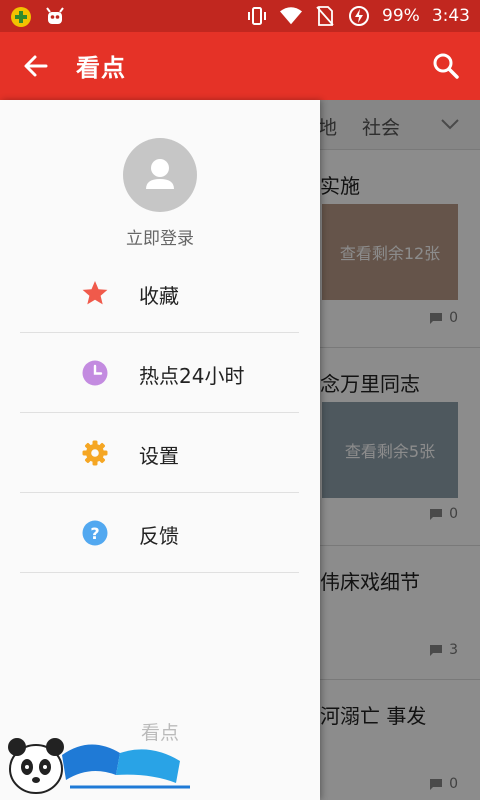 This screenshot has height=800, width=480. Describe the element at coordinates (257, 16) in the screenshot. I see `vibrate-icon` at that location.